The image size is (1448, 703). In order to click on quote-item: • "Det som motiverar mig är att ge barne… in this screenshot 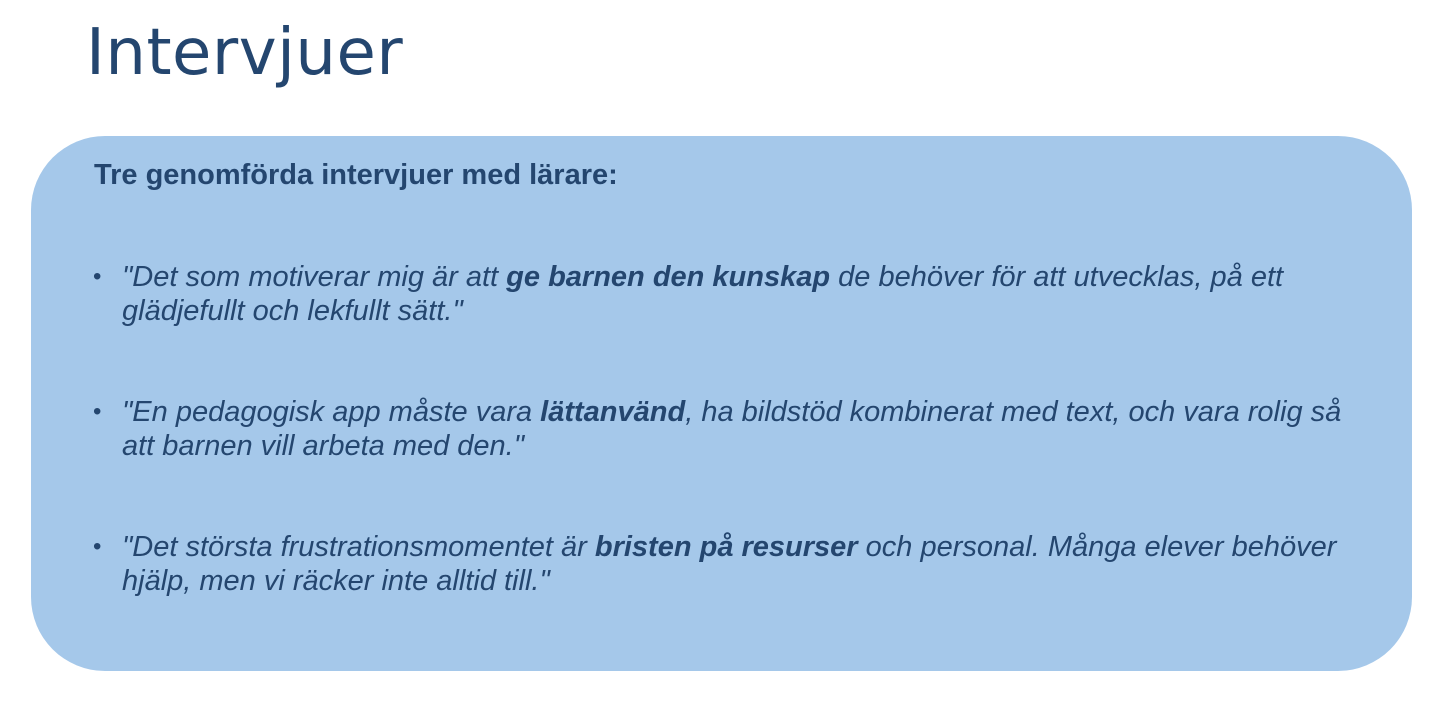, I will do `click(728, 294)`.